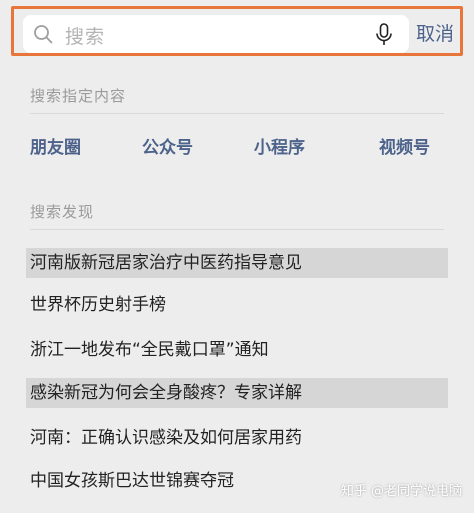  I want to click on search-bar-highlight-frame: 搜索 取消, so click(237, 31).